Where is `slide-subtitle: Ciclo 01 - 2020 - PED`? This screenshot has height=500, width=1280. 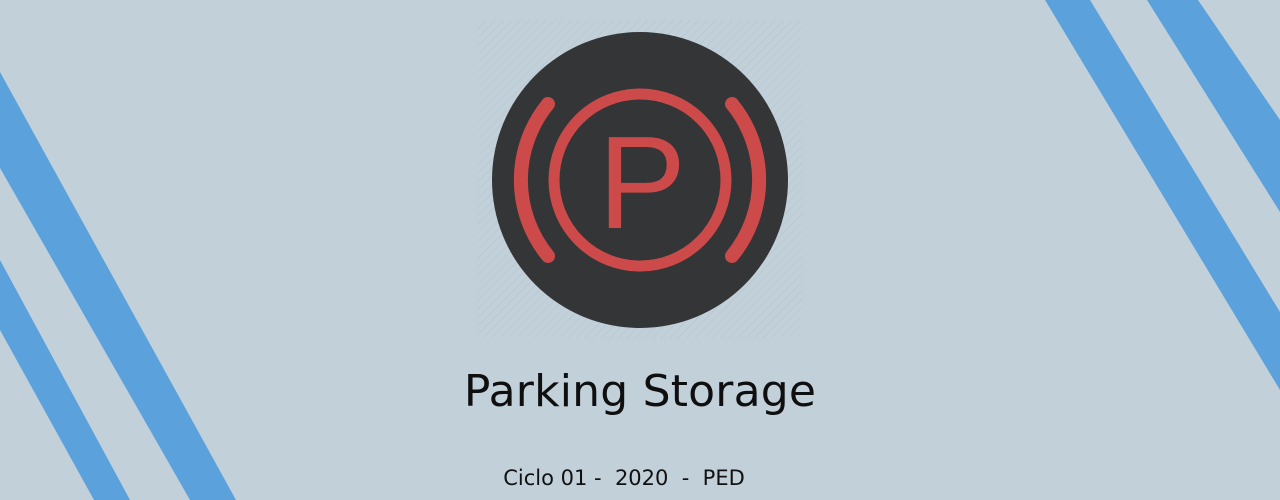
slide-subtitle: Ciclo 01 - 2020 - PED is located at coordinates (624, 478).